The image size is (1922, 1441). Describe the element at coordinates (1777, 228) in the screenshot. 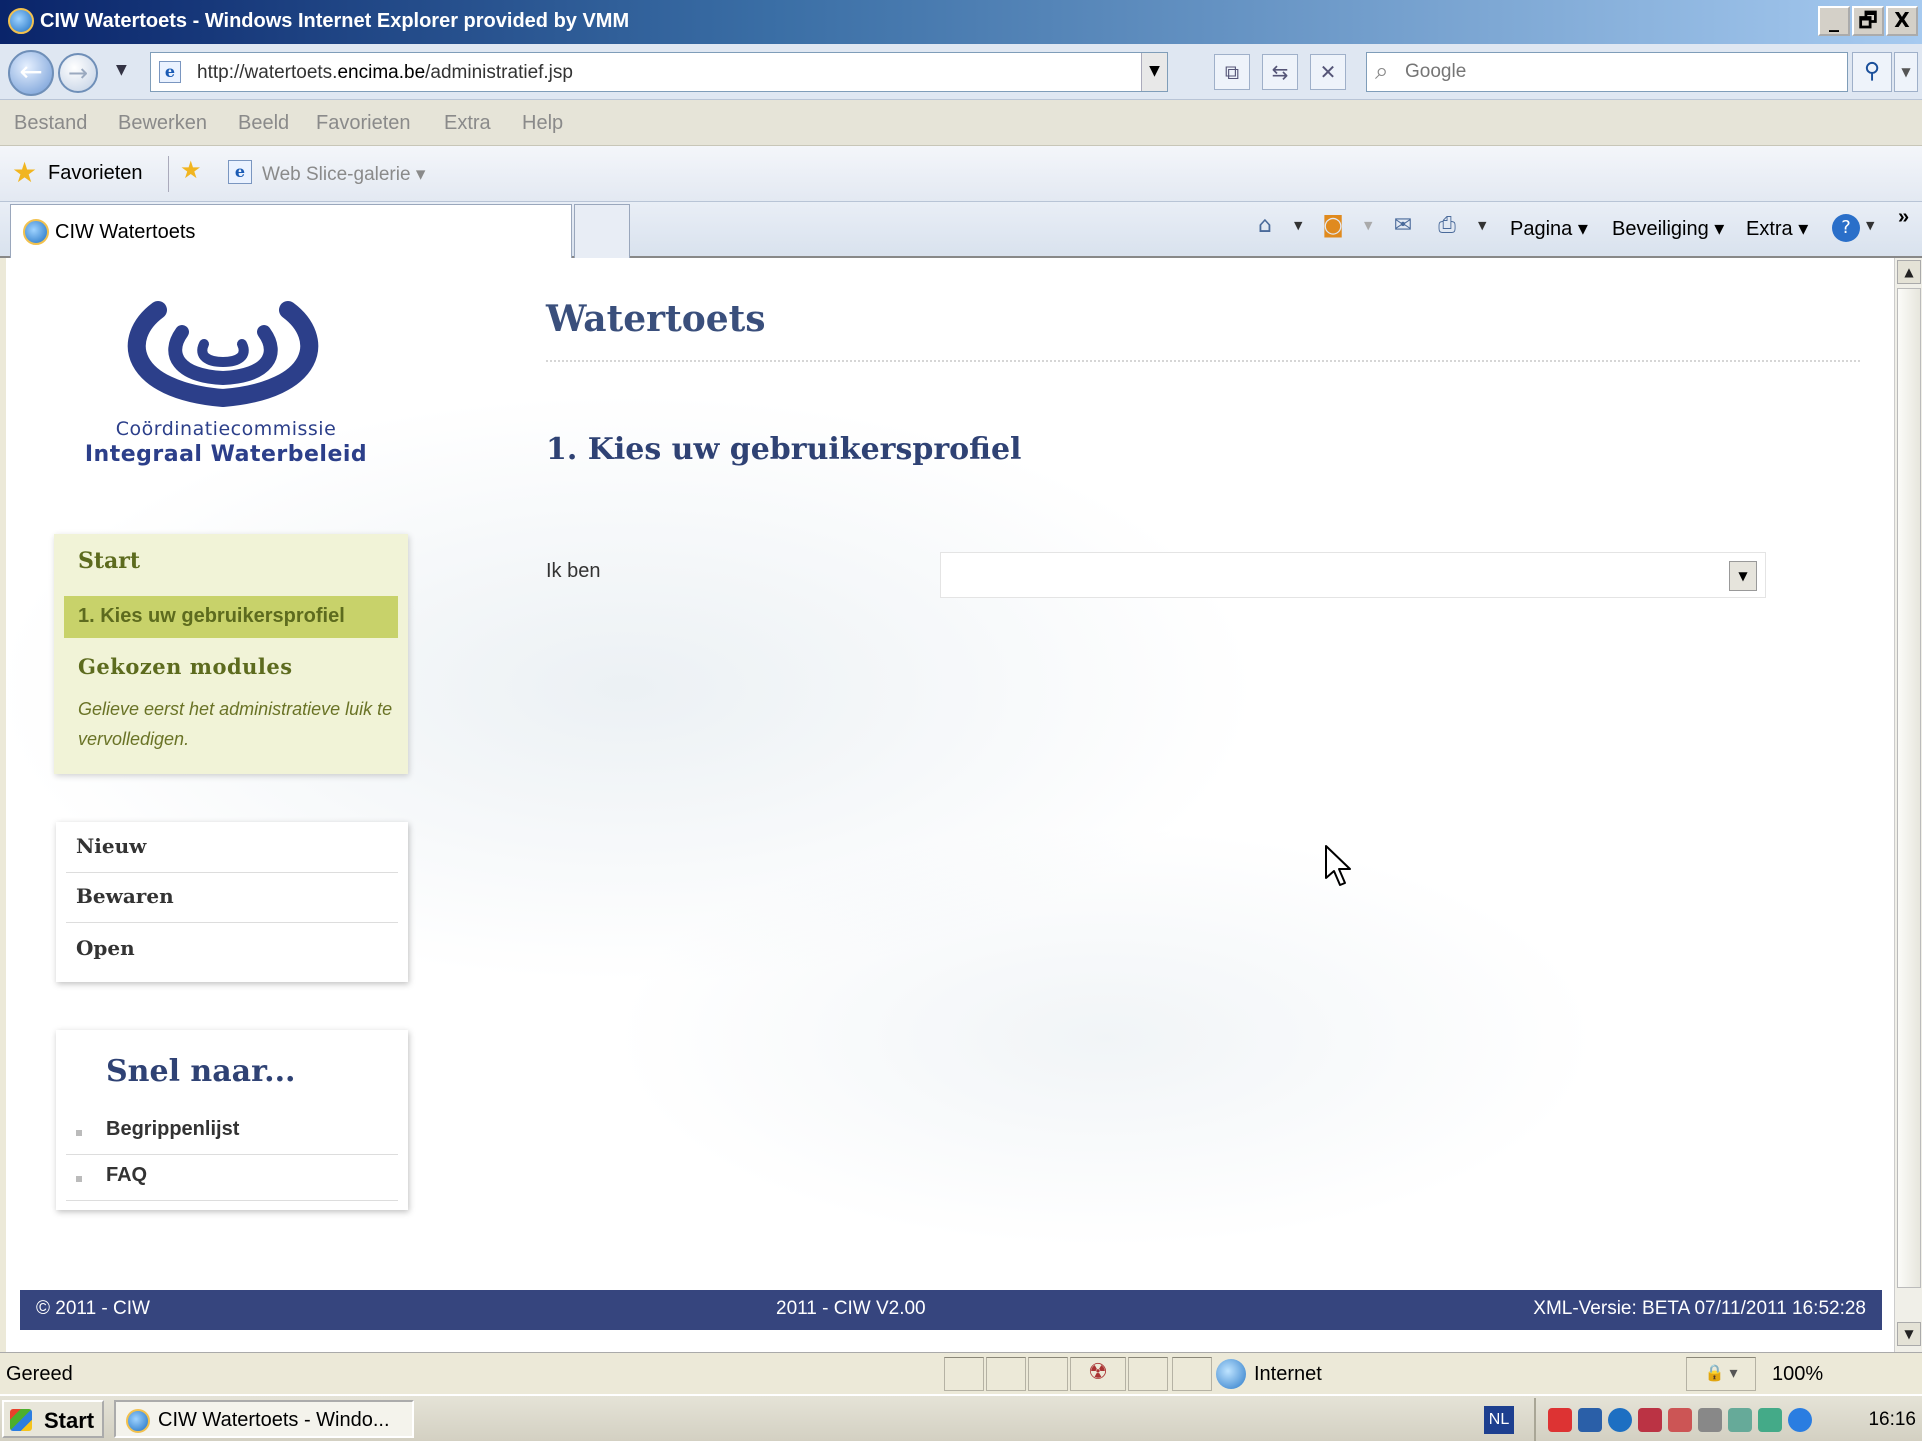

I see `extra-menu: Extra ▾` at that location.